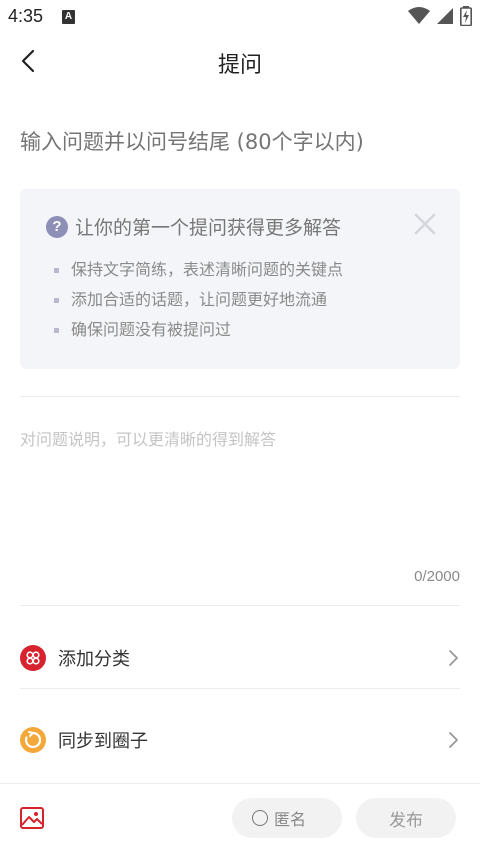 The image size is (480, 853). Describe the element at coordinates (240, 142) in the screenshot. I see `question-input` at that location.